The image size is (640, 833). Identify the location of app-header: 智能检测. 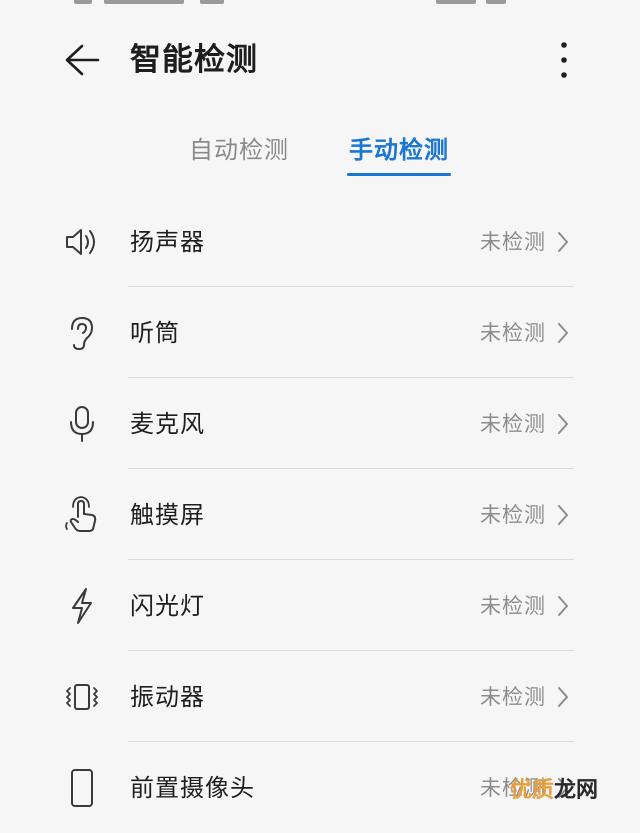
(320, 60).